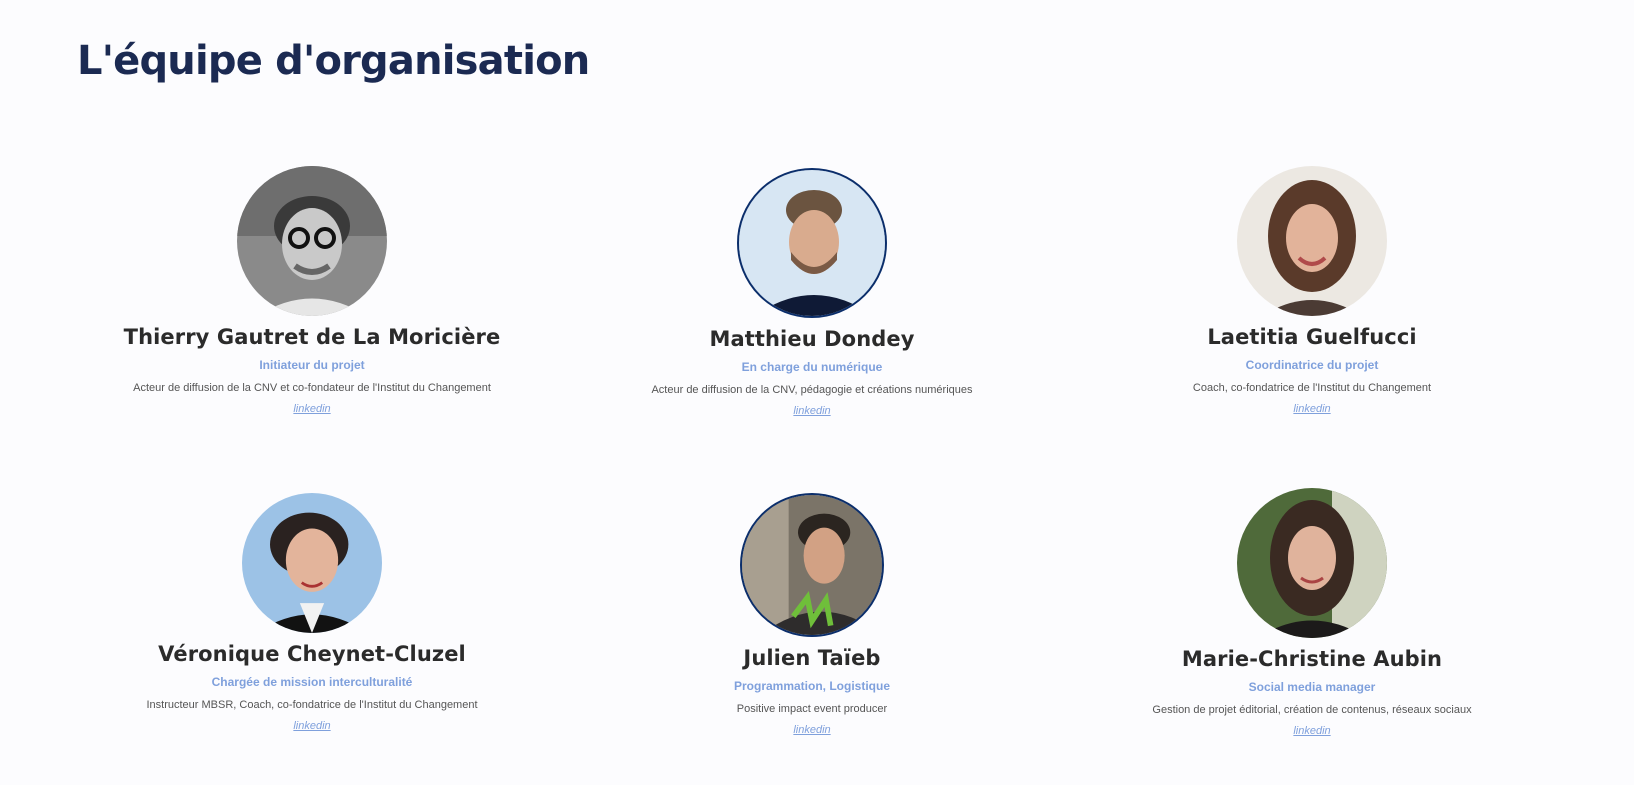  Describe the element at coordinates (312, 654) in the screenshot. I see `member-name: Véronique Cheynet-Cluzel` at that location.